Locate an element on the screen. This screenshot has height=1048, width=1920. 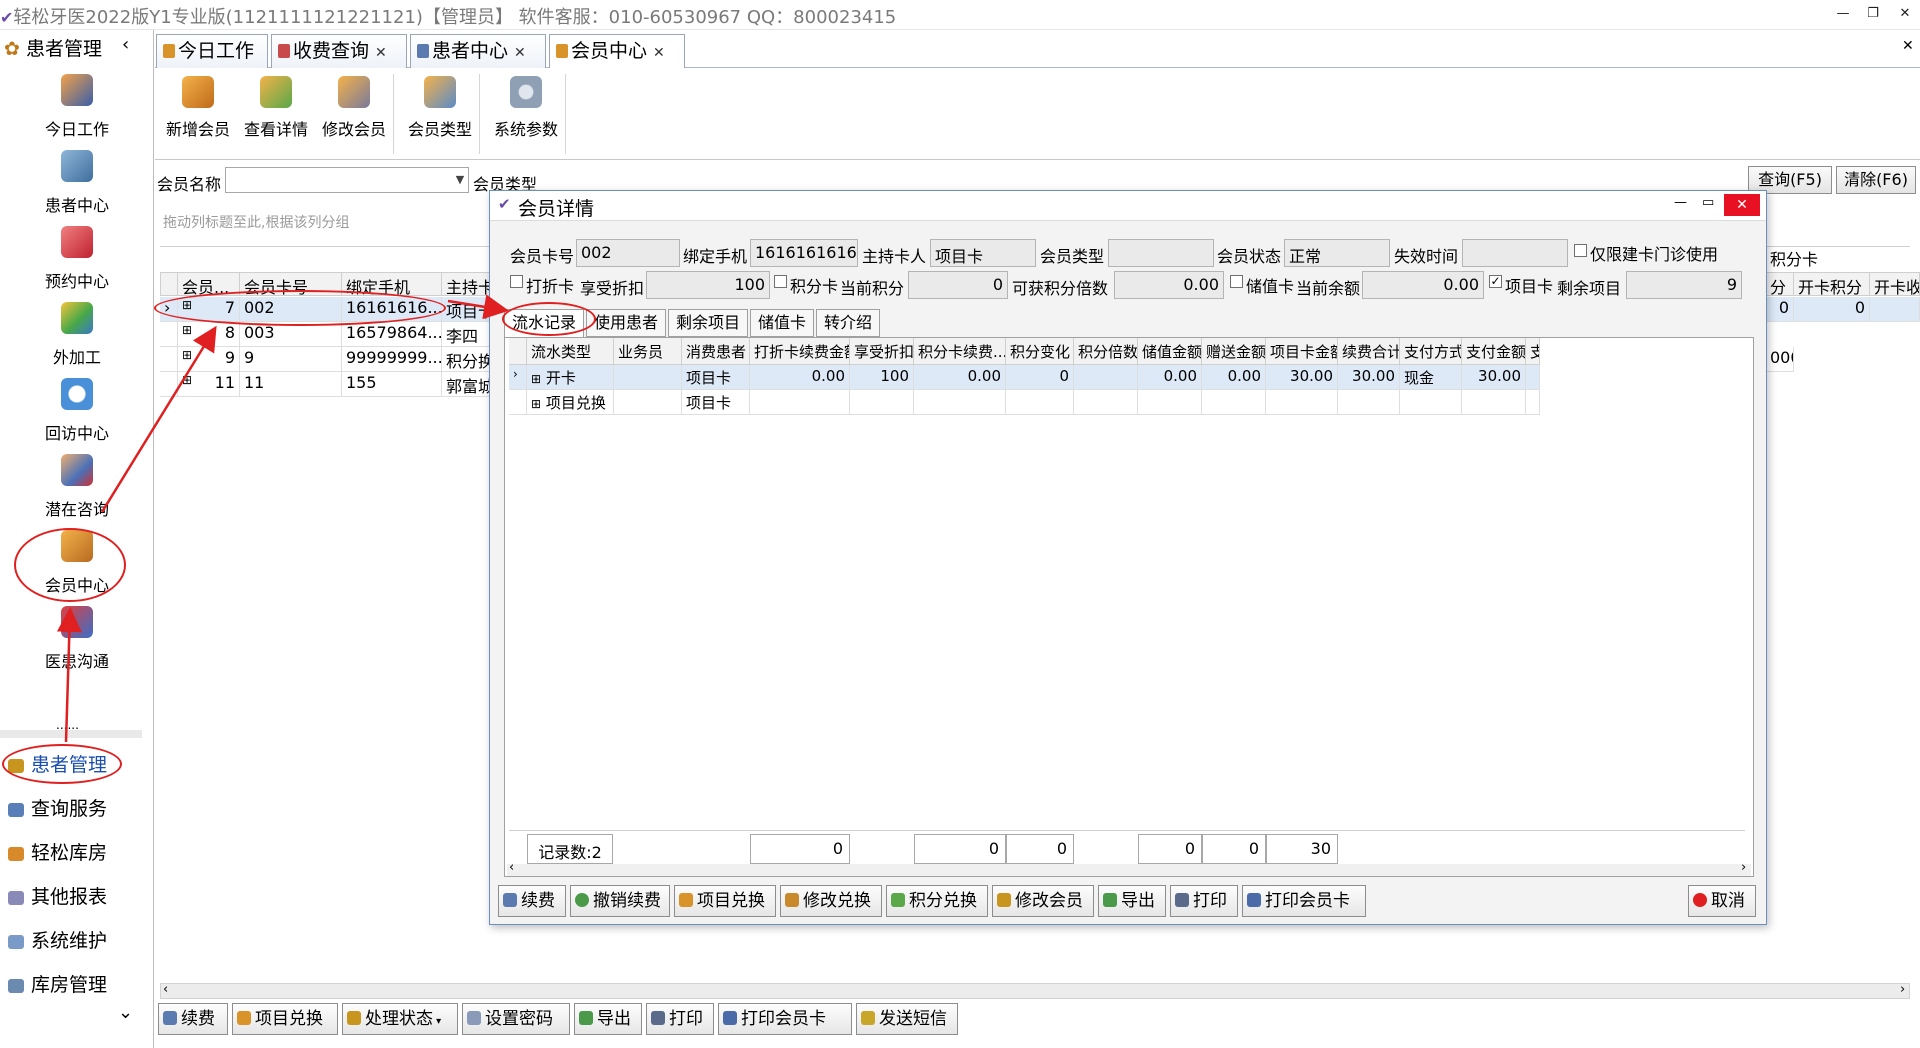
annotation-arrow-up is located at coordinates (69, 675).